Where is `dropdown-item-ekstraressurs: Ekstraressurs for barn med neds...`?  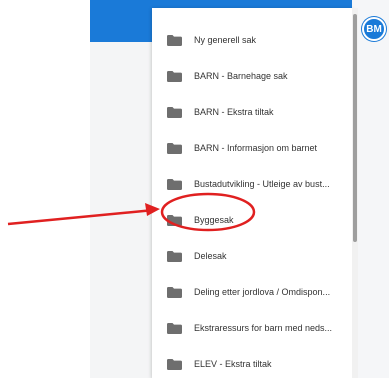
dropdown-item-ekstraressurs: Ekstraressurs for barn med neds... is located at coordinates (252, 328).